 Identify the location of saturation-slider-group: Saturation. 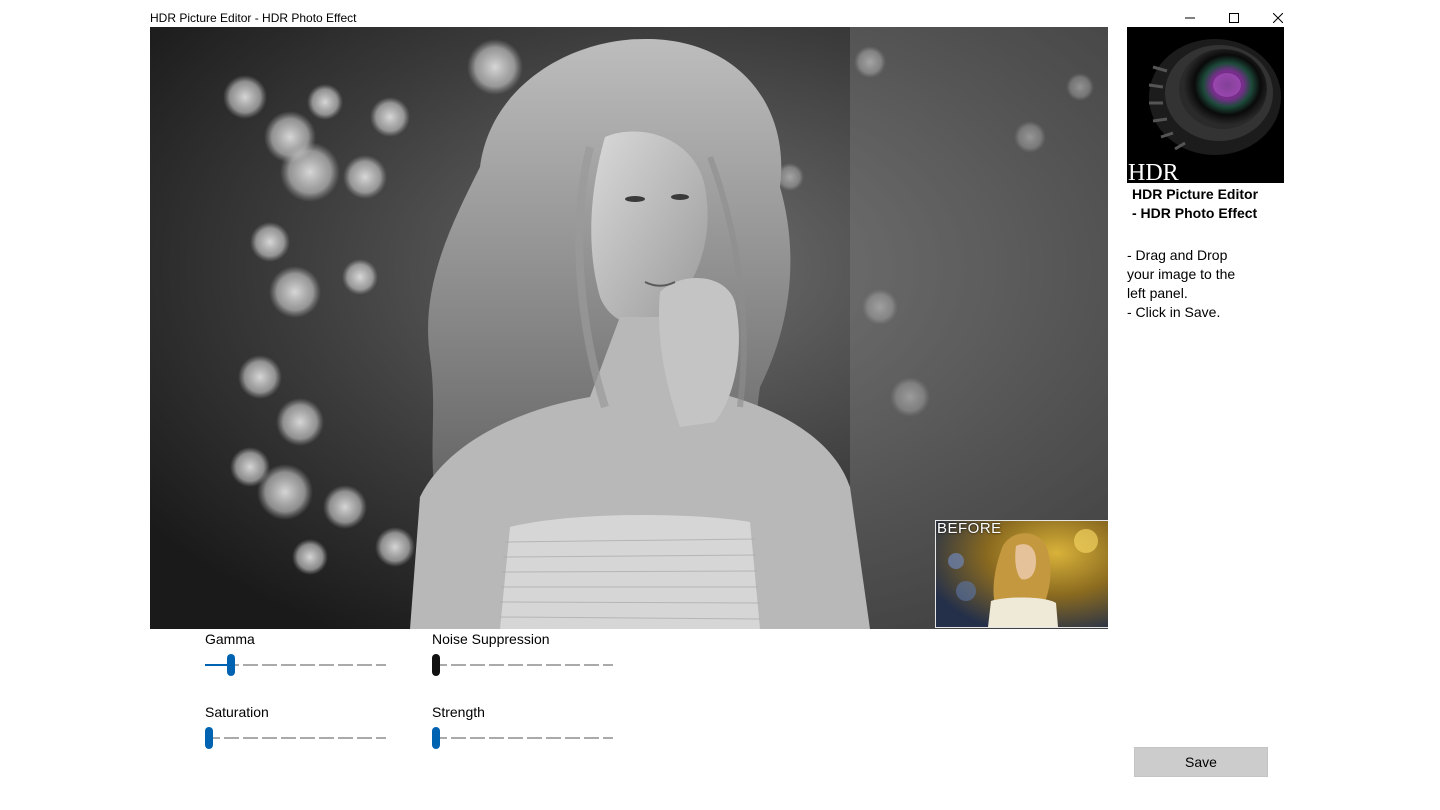
(297, 727).